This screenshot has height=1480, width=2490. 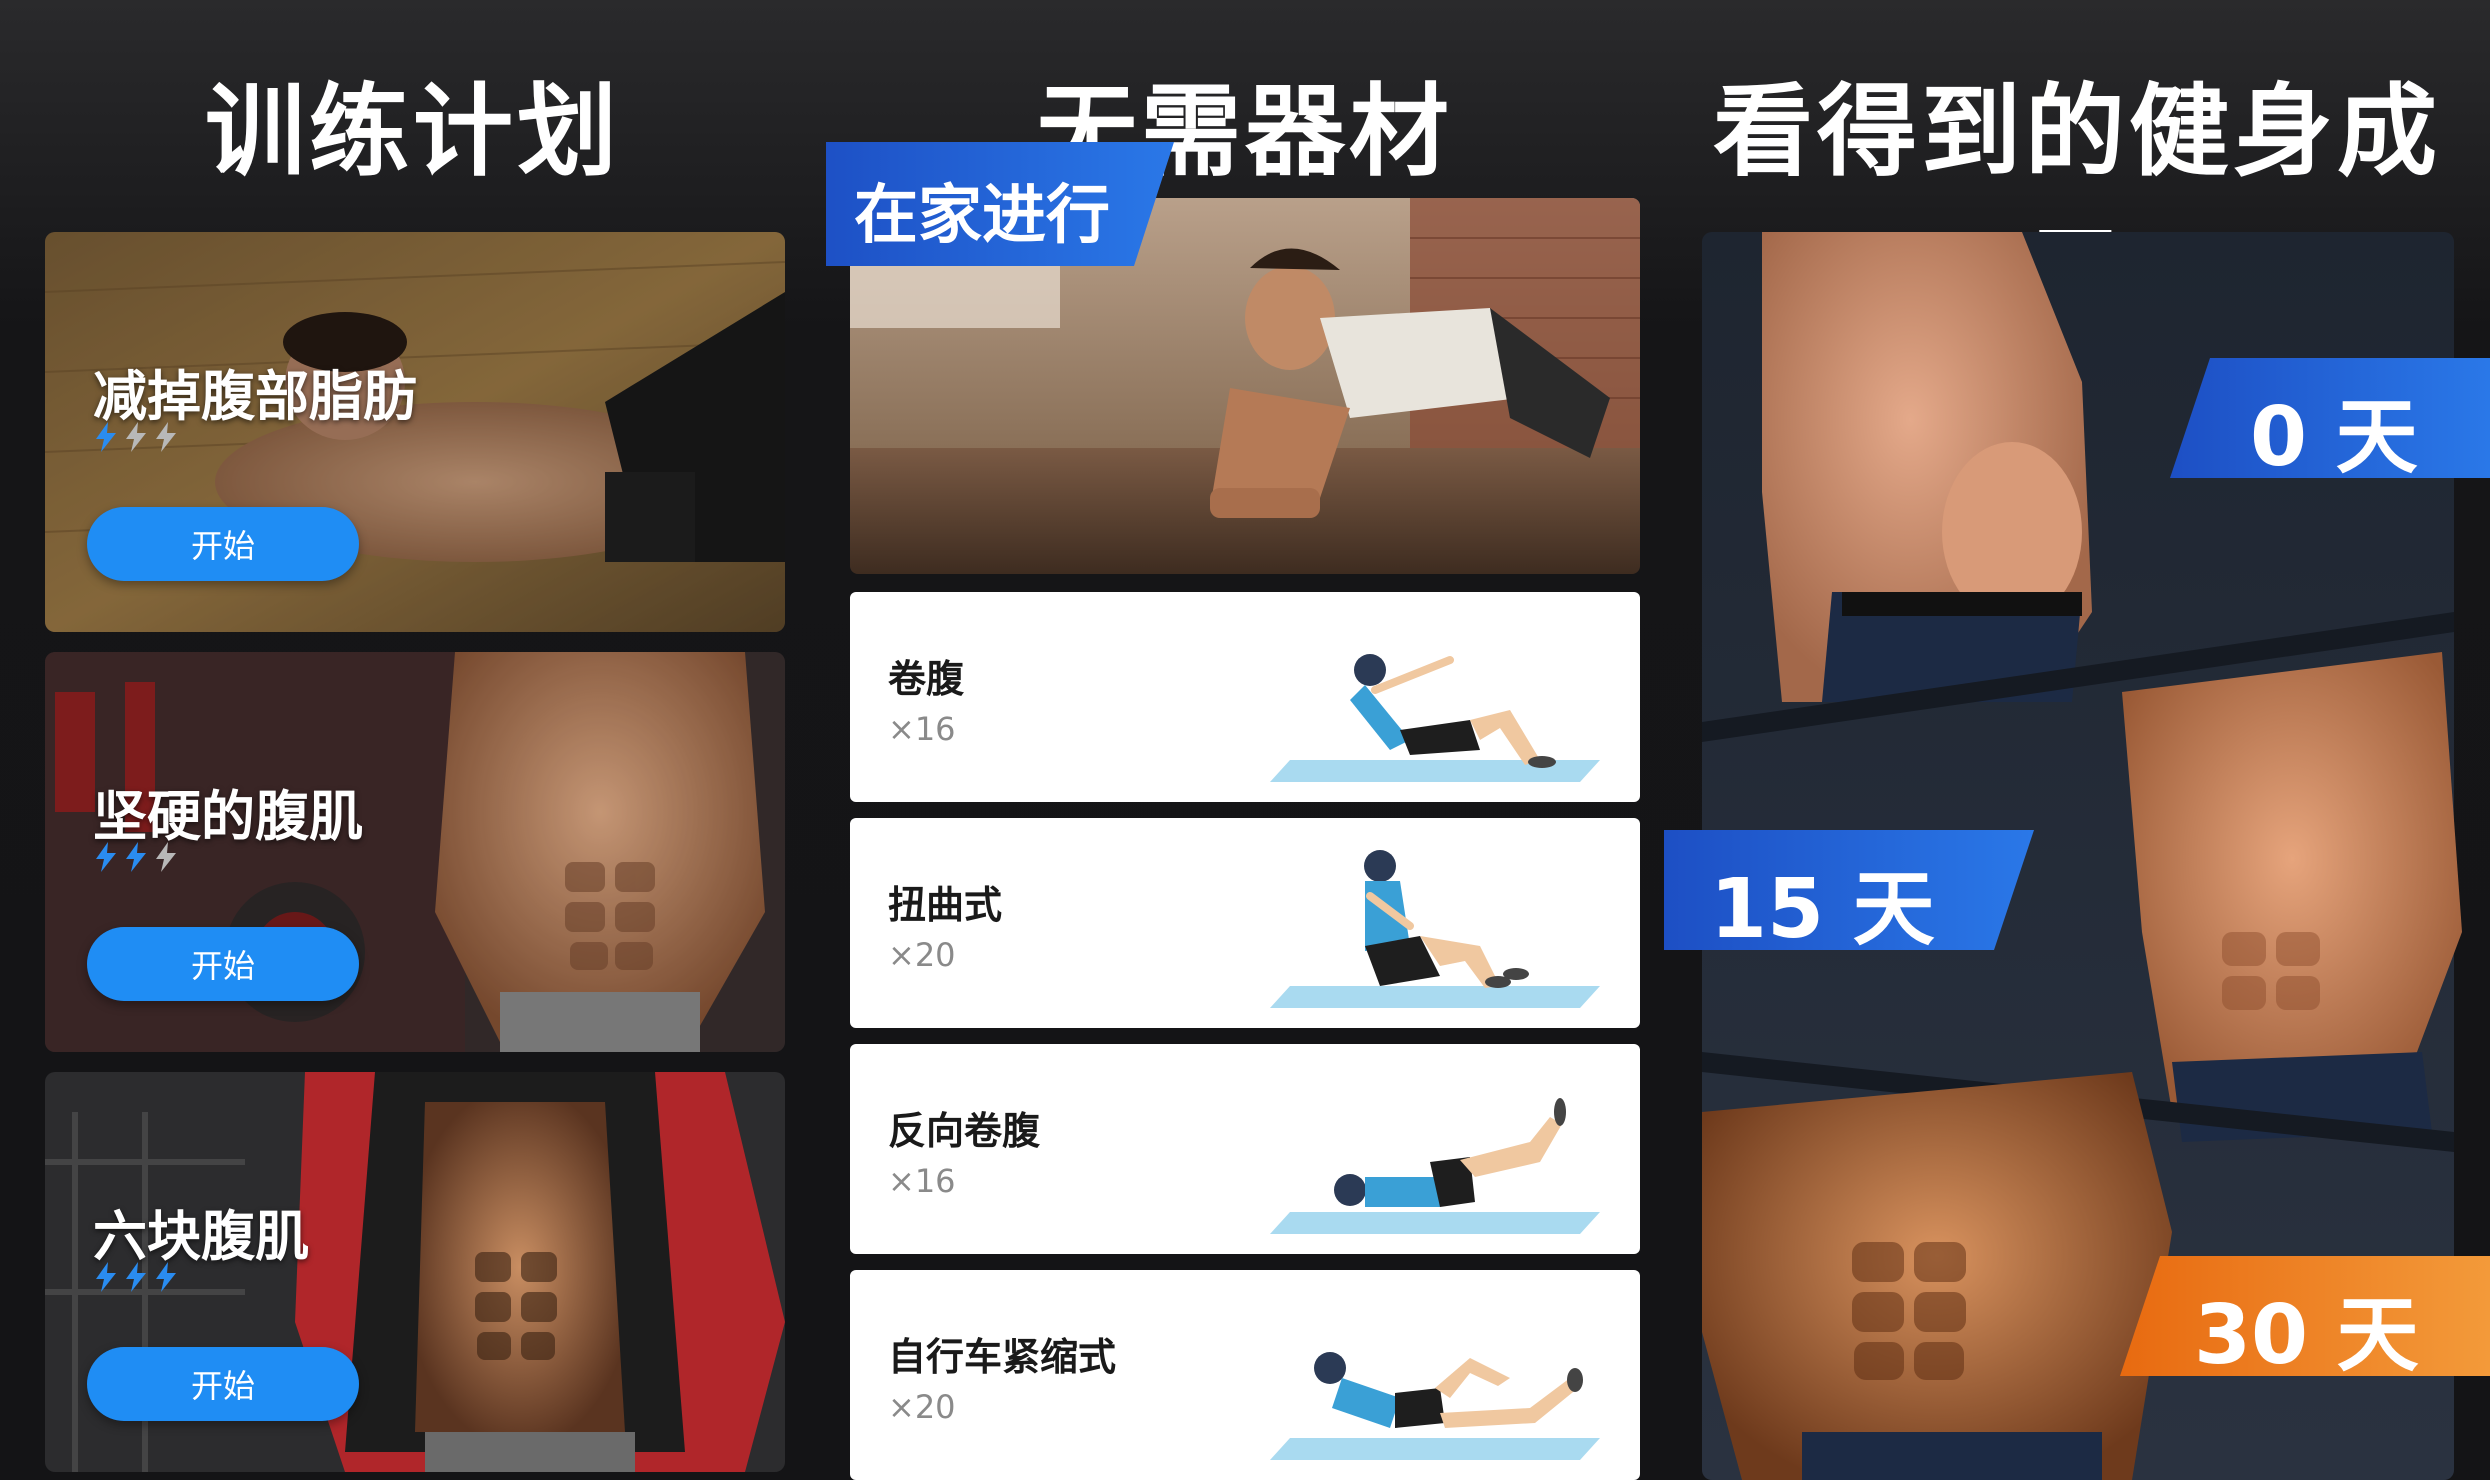 What do you see at coordinates (2306, 1335) in the screenshot?
I see `day-label: 30 天` at bounding box center [2306, 1335].